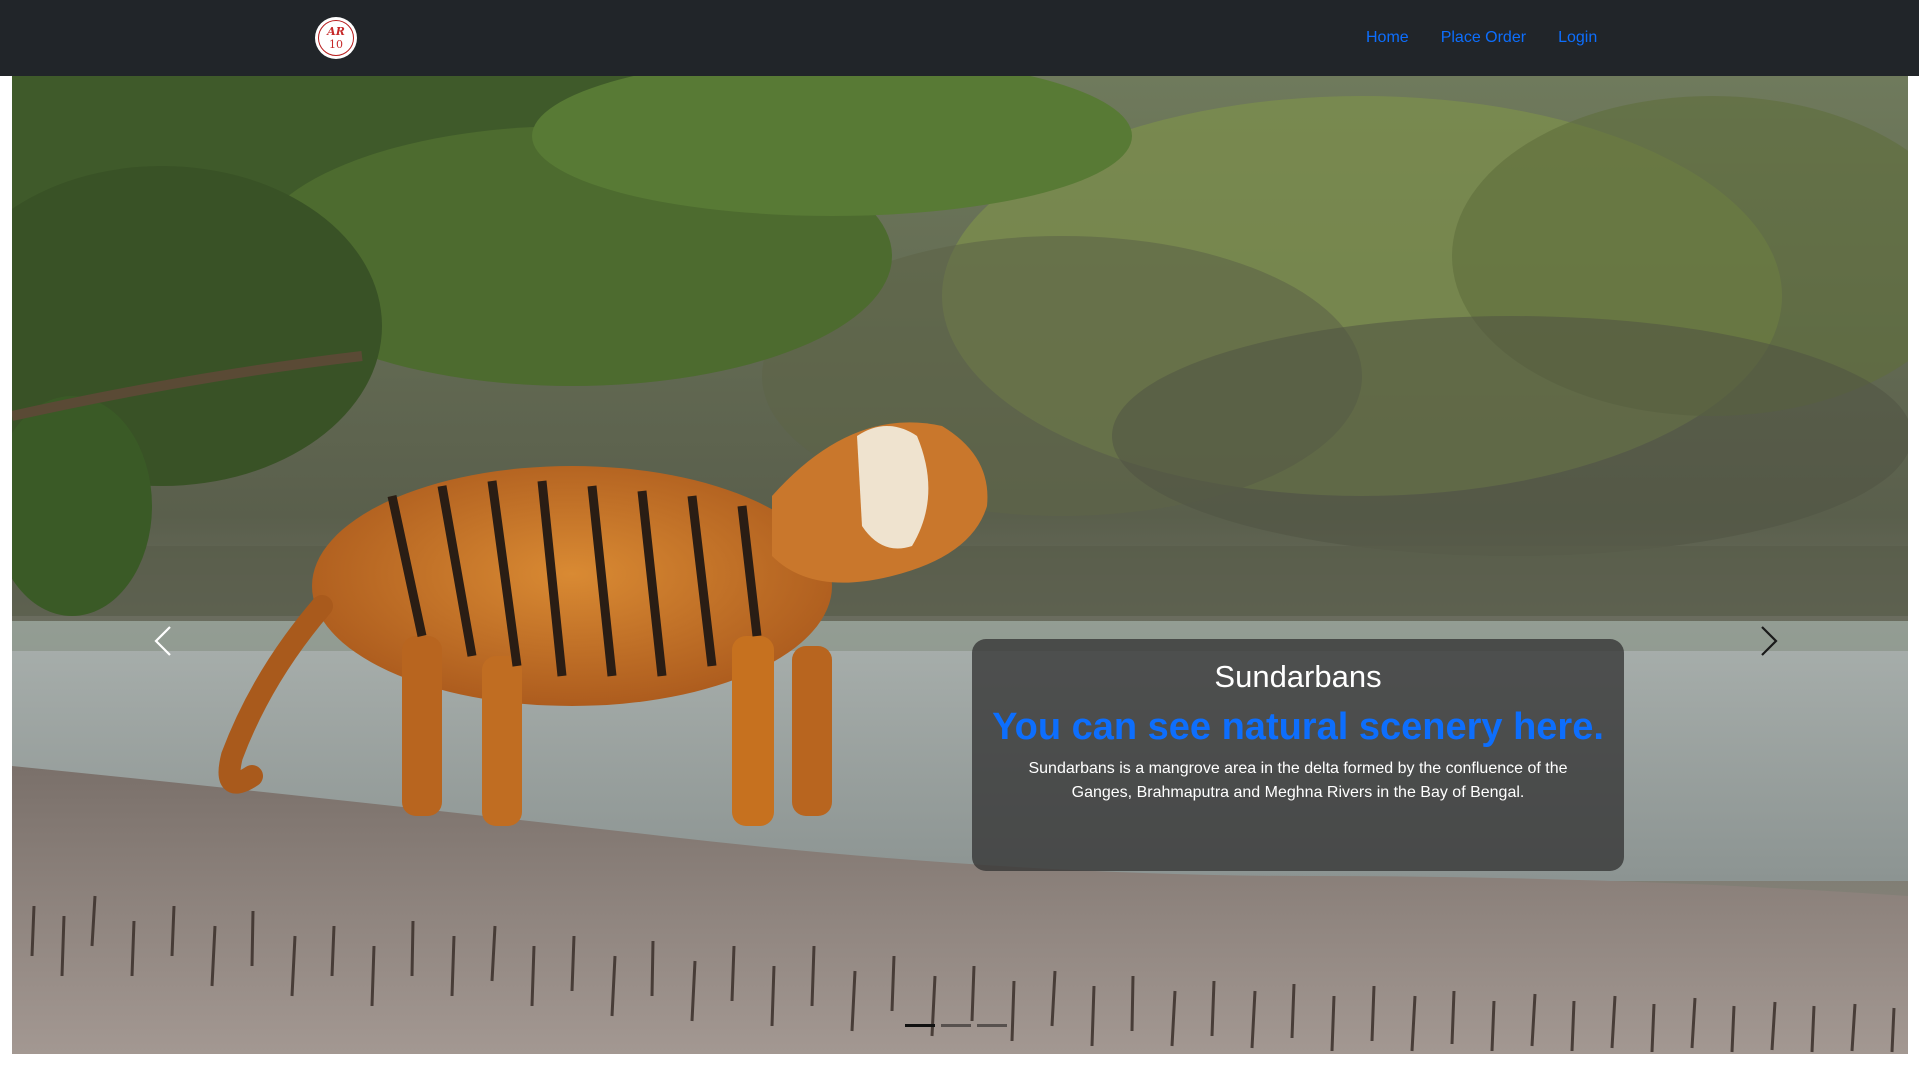 Image resolution: width=1919 pixels, height=1082 pixels. I want to click on brand-logo: AR 10, so click(336, 38).